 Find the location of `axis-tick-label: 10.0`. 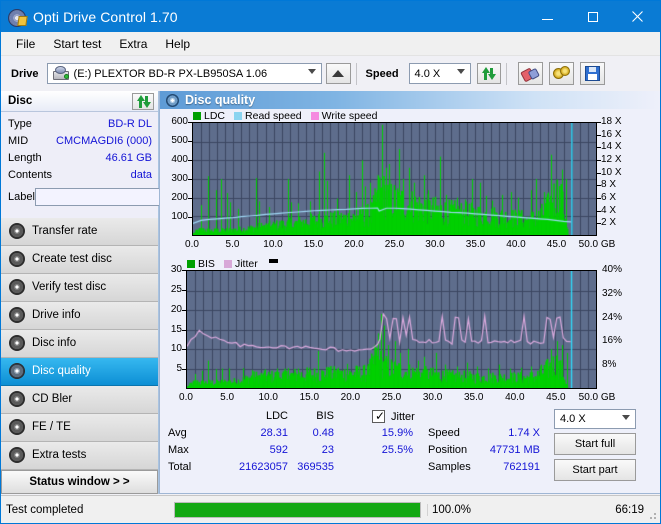

axis-tick-label: 10.0 is located at coordinates (273, 244).